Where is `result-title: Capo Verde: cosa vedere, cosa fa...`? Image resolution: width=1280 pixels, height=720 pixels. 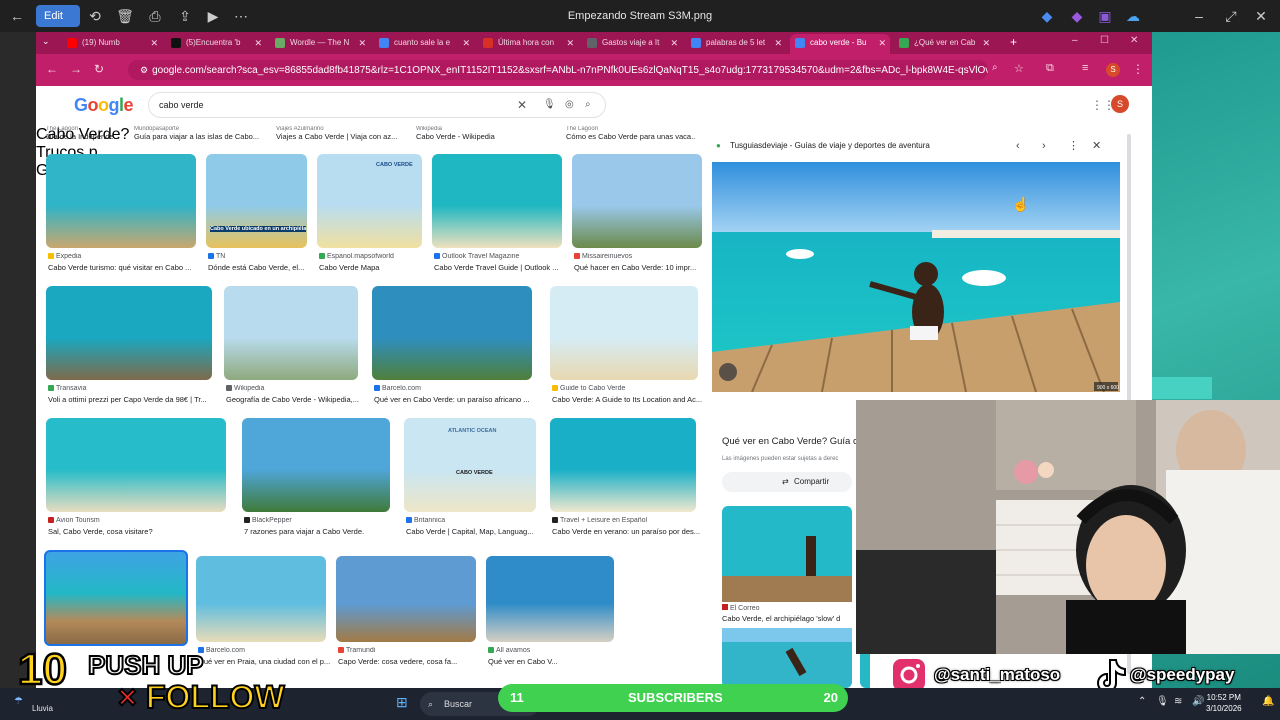
result-title: Capo Verde: cosa vedere, cosa fa... is located at coordinates (413, 661).